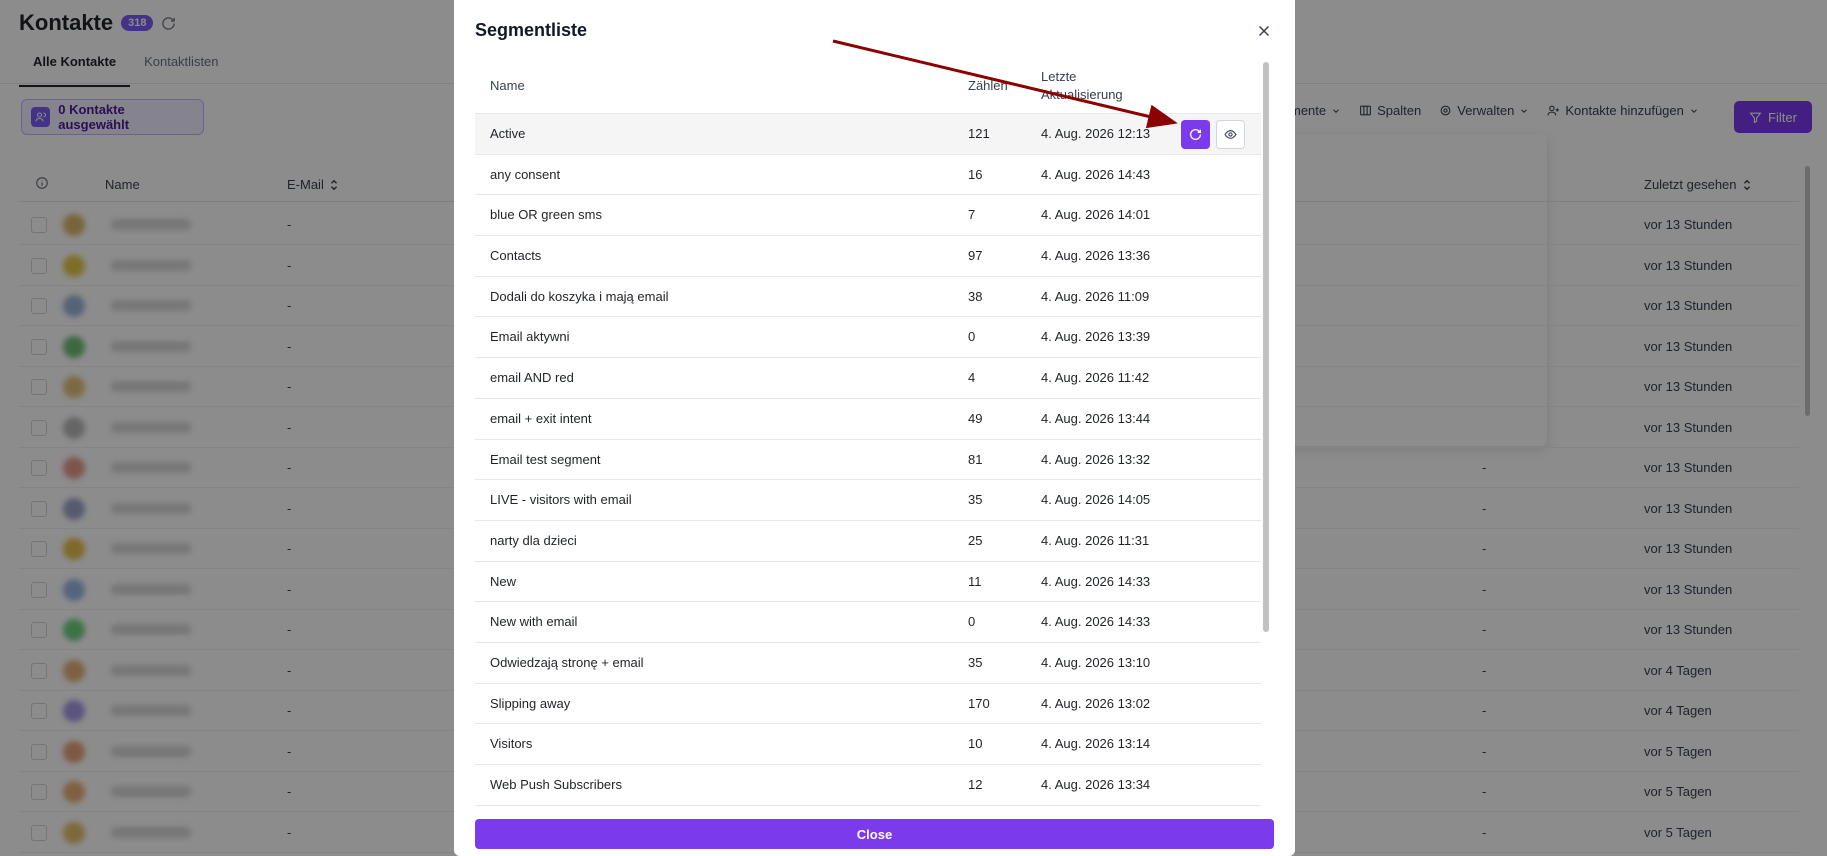 The width and height of the screenshot is (1827, 856). I want to click on segment-name: any consent, so click(525, 174).